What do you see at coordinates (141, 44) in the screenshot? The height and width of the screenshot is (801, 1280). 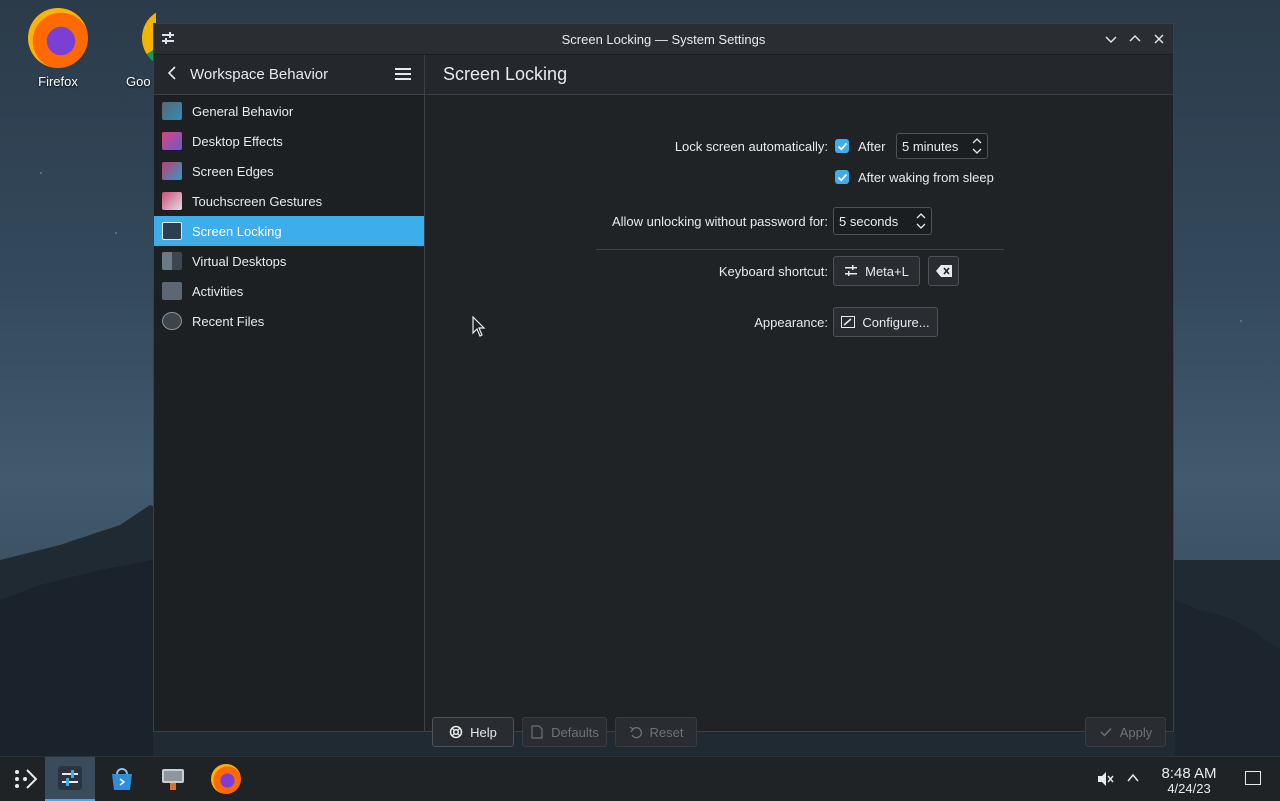 I see `desktop-icon-google-chrome: Goo` at bounding box center [141, 44].